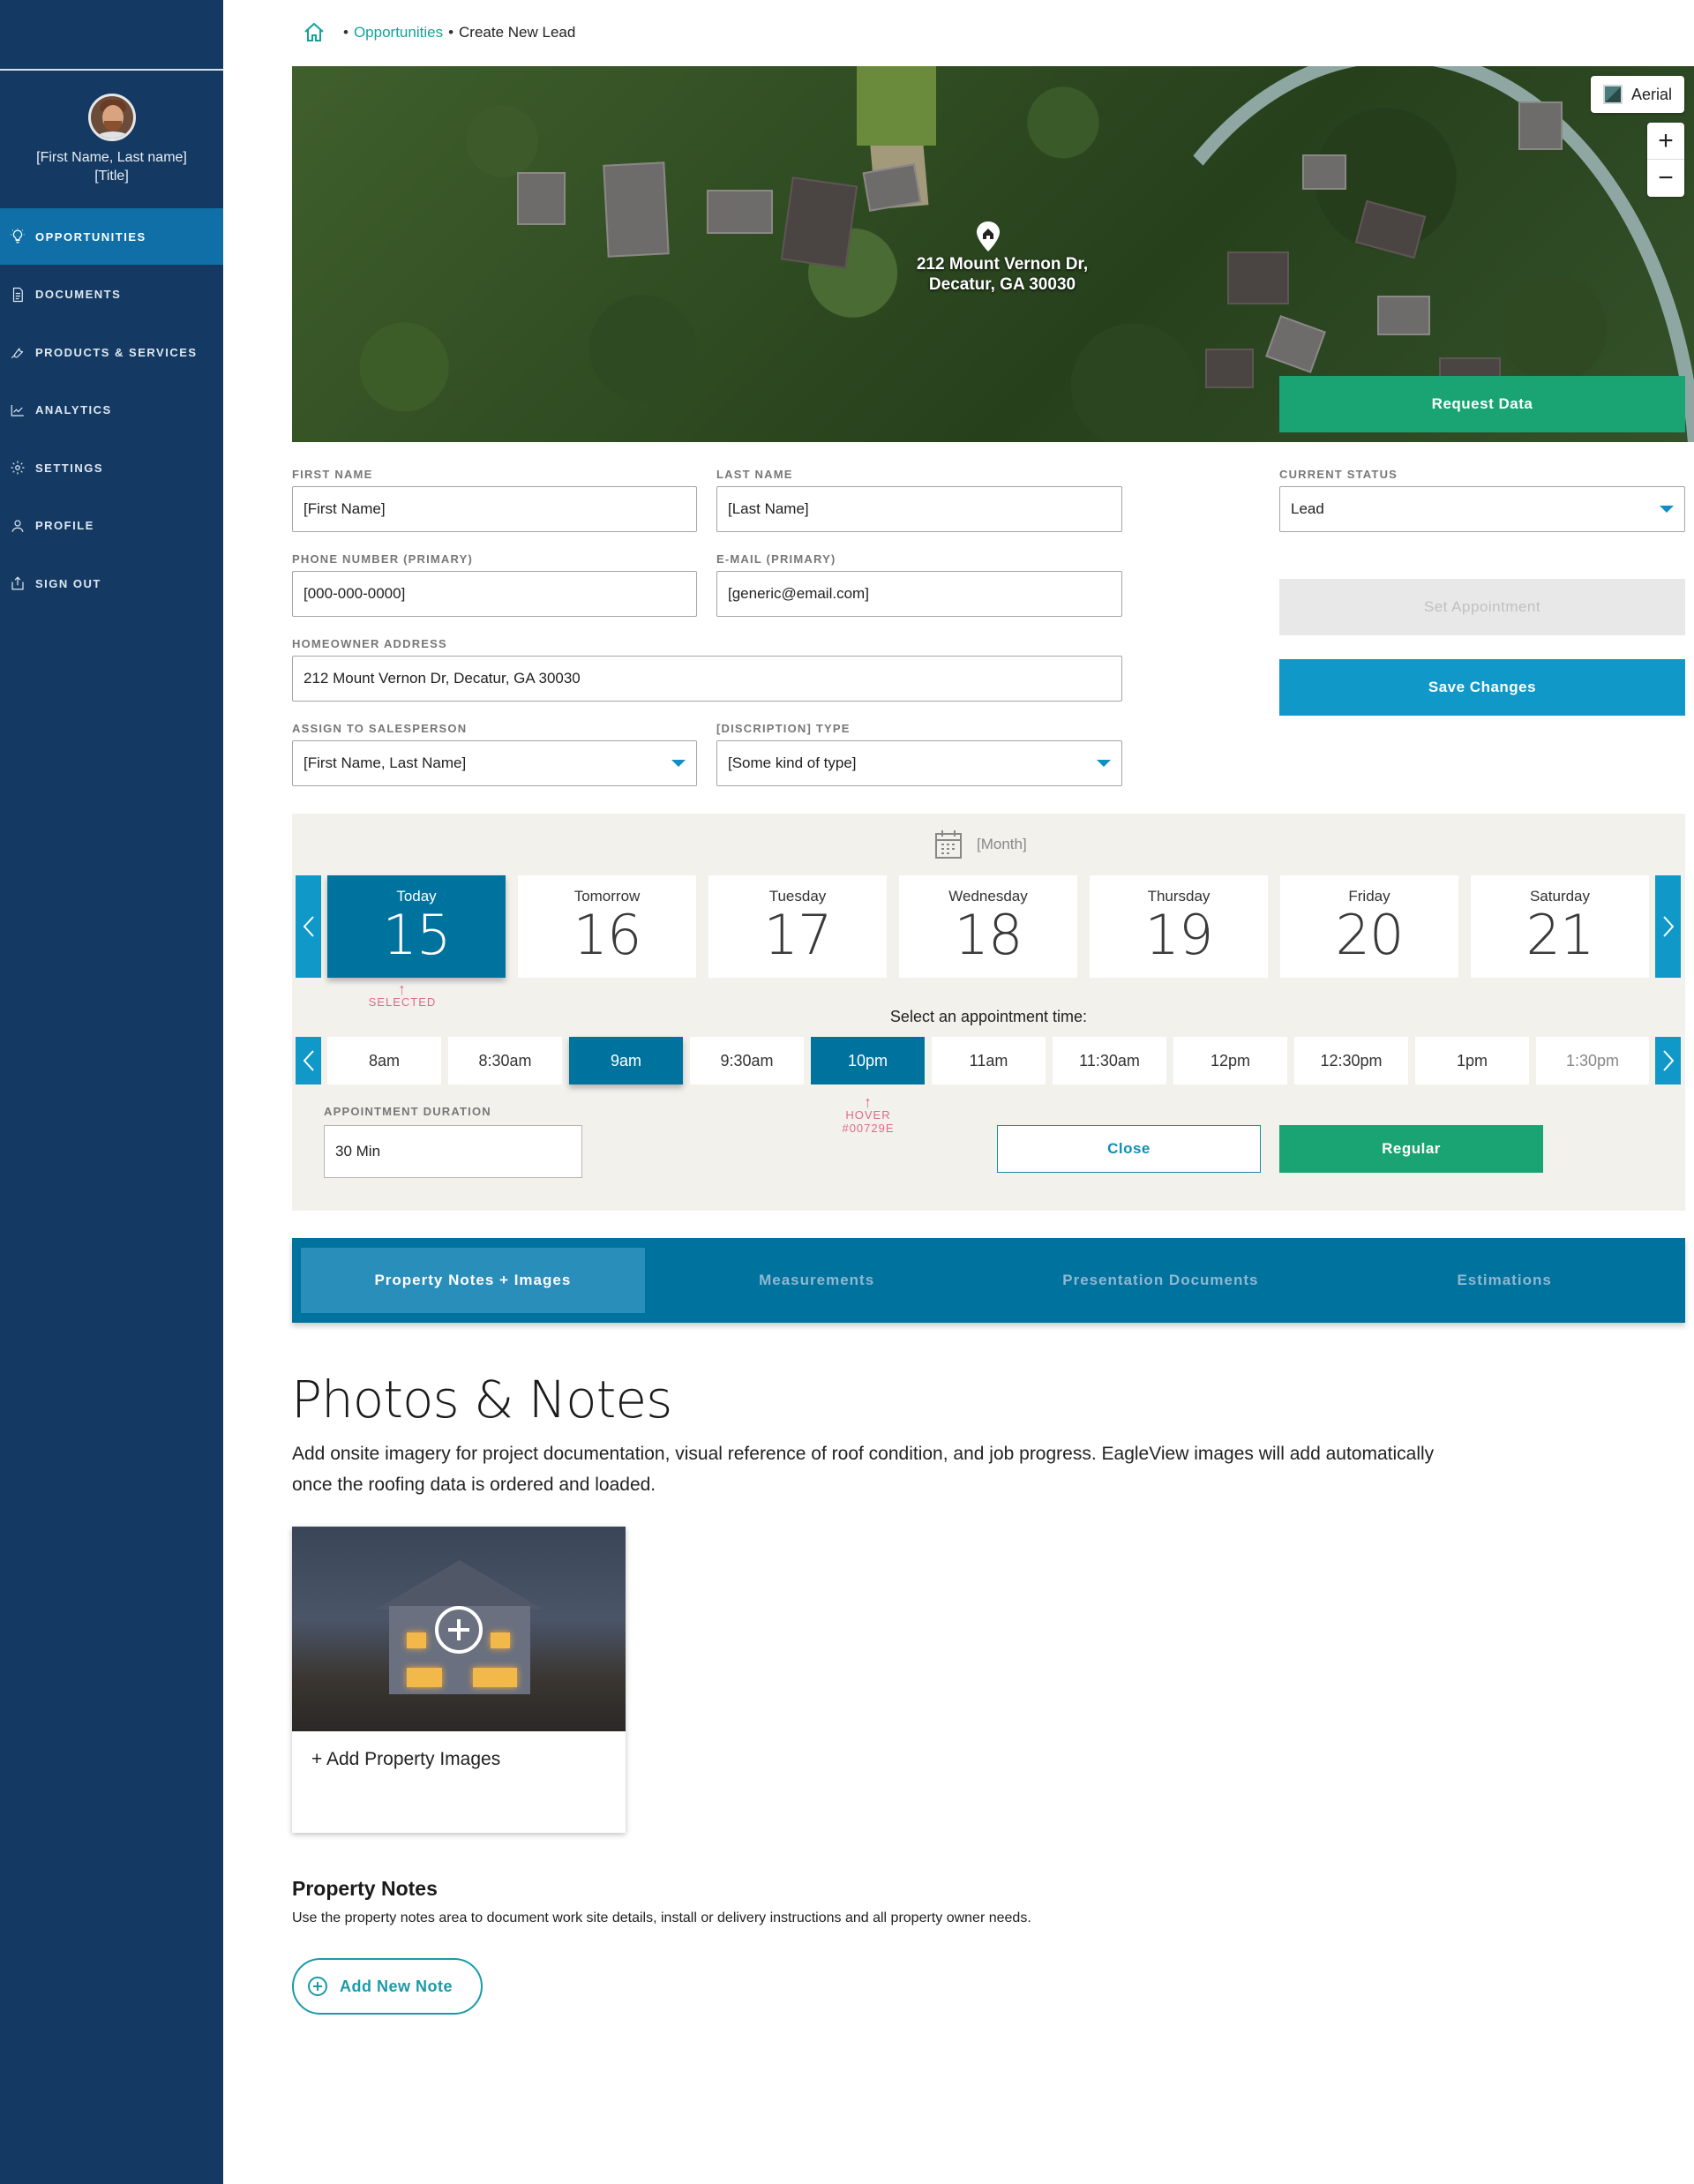 This screenshot has width=1694, height=2184. What do you see at coordinates (707, 679) in the screenshot?
I see `address-input: 212 Mount Vernon Dr, Decatur, GA 30030` at bounding box center [707, 679].